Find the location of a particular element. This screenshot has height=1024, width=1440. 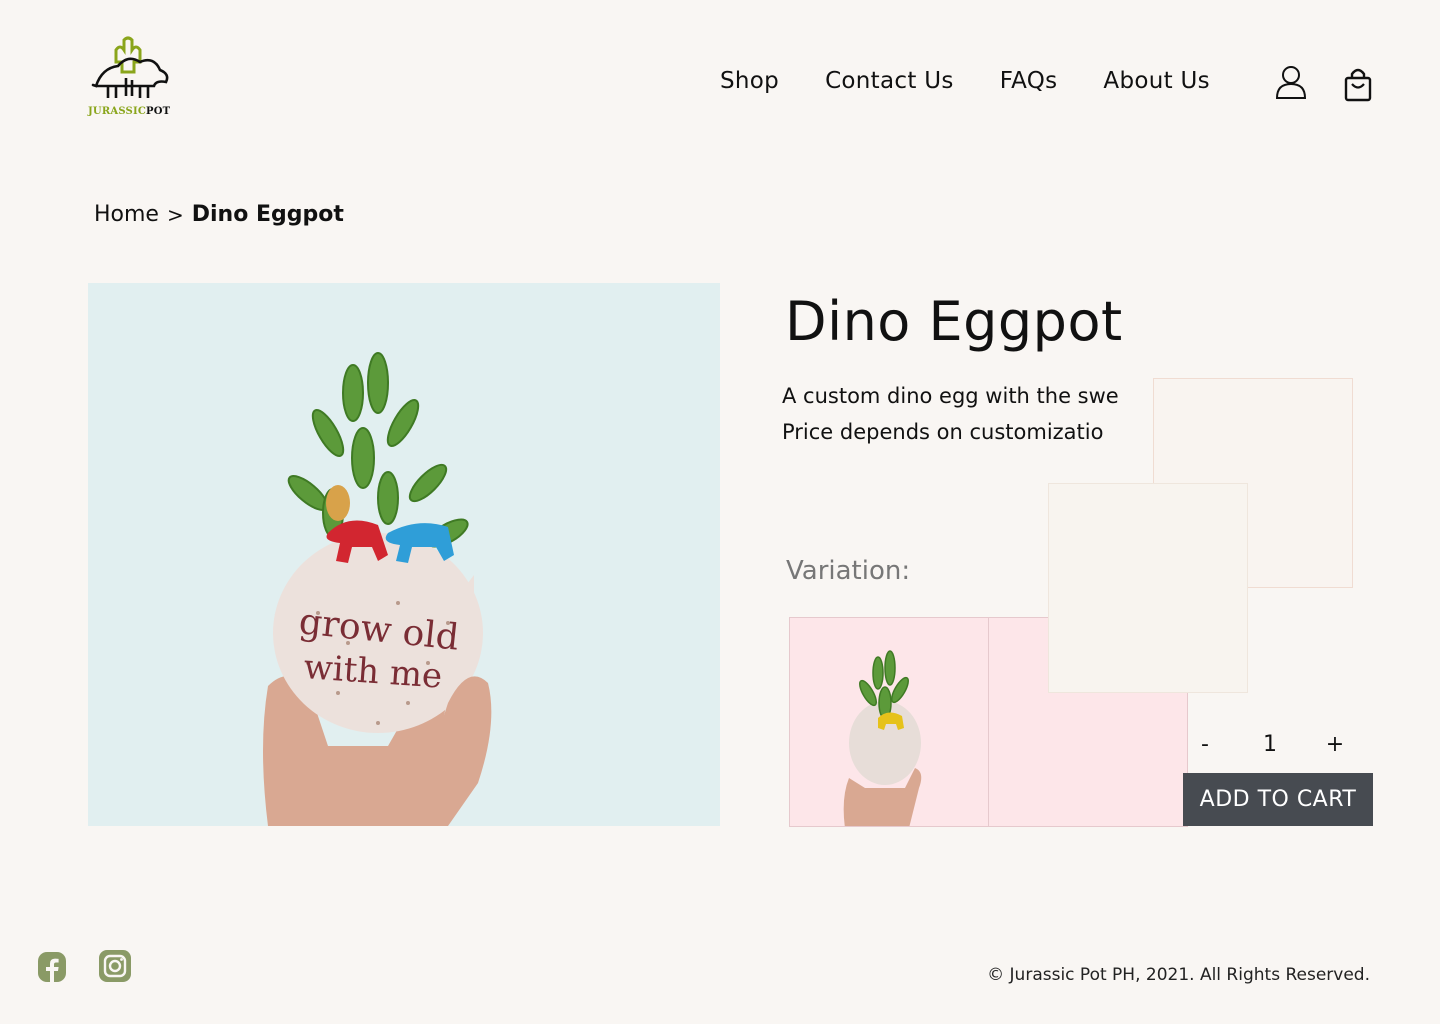

breadcrumb-current: Dino Eggpot is located at coordinates (267, 214).